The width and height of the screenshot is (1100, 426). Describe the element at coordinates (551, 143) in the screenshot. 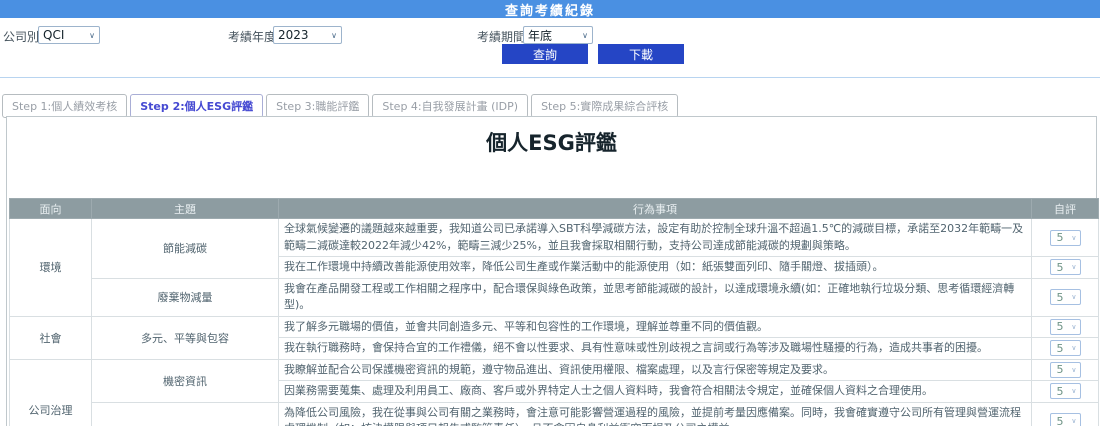

I see `section-title: 個人ESG評鑑` at that location.